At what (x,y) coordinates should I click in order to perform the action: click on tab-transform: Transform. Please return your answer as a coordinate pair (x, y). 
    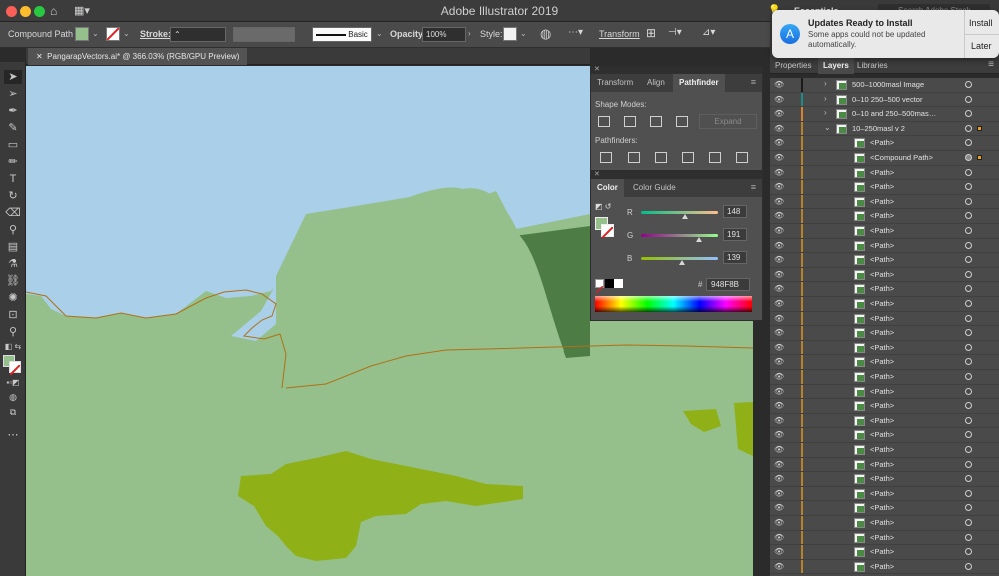
    Looking at the image, I should click on (615, 83).